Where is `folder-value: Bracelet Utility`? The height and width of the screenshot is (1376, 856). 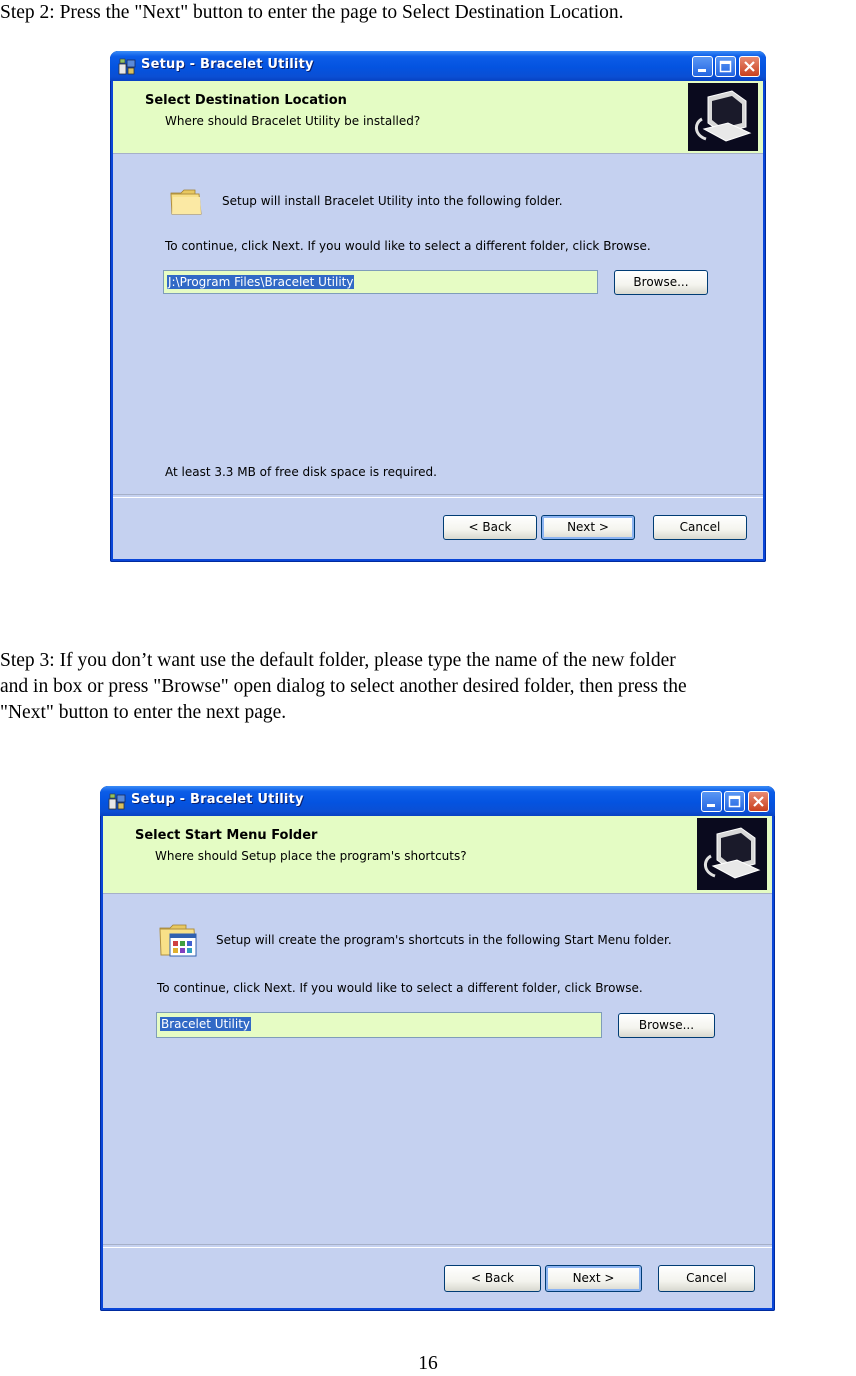 folder-value: Bracelet Utility is located at coordinates (206, 1024).